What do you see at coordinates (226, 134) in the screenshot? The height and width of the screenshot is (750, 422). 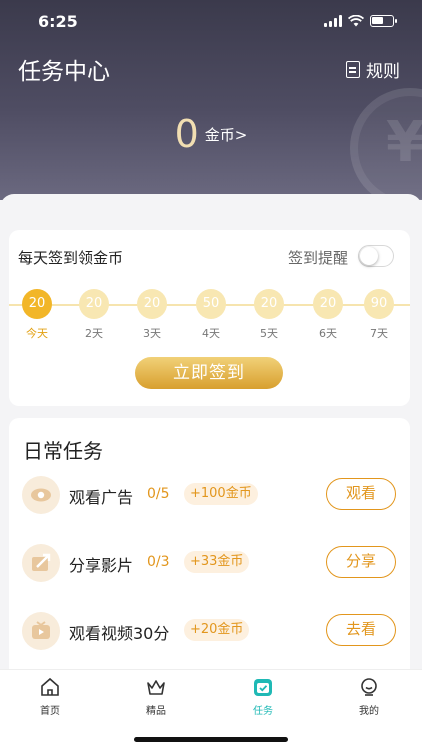 I see `coin-balance-unit: 金币>` at bounding box center [226, 134].